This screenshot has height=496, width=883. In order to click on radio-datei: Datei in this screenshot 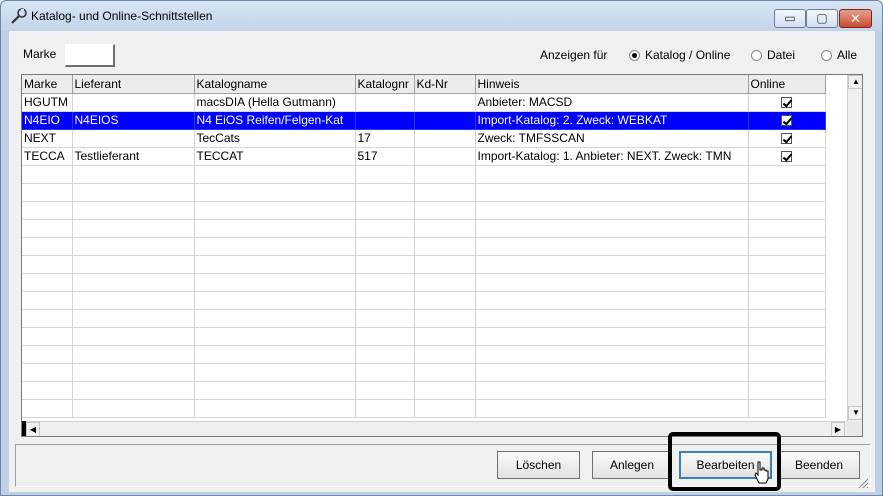, I will do `click(773, 55)`.